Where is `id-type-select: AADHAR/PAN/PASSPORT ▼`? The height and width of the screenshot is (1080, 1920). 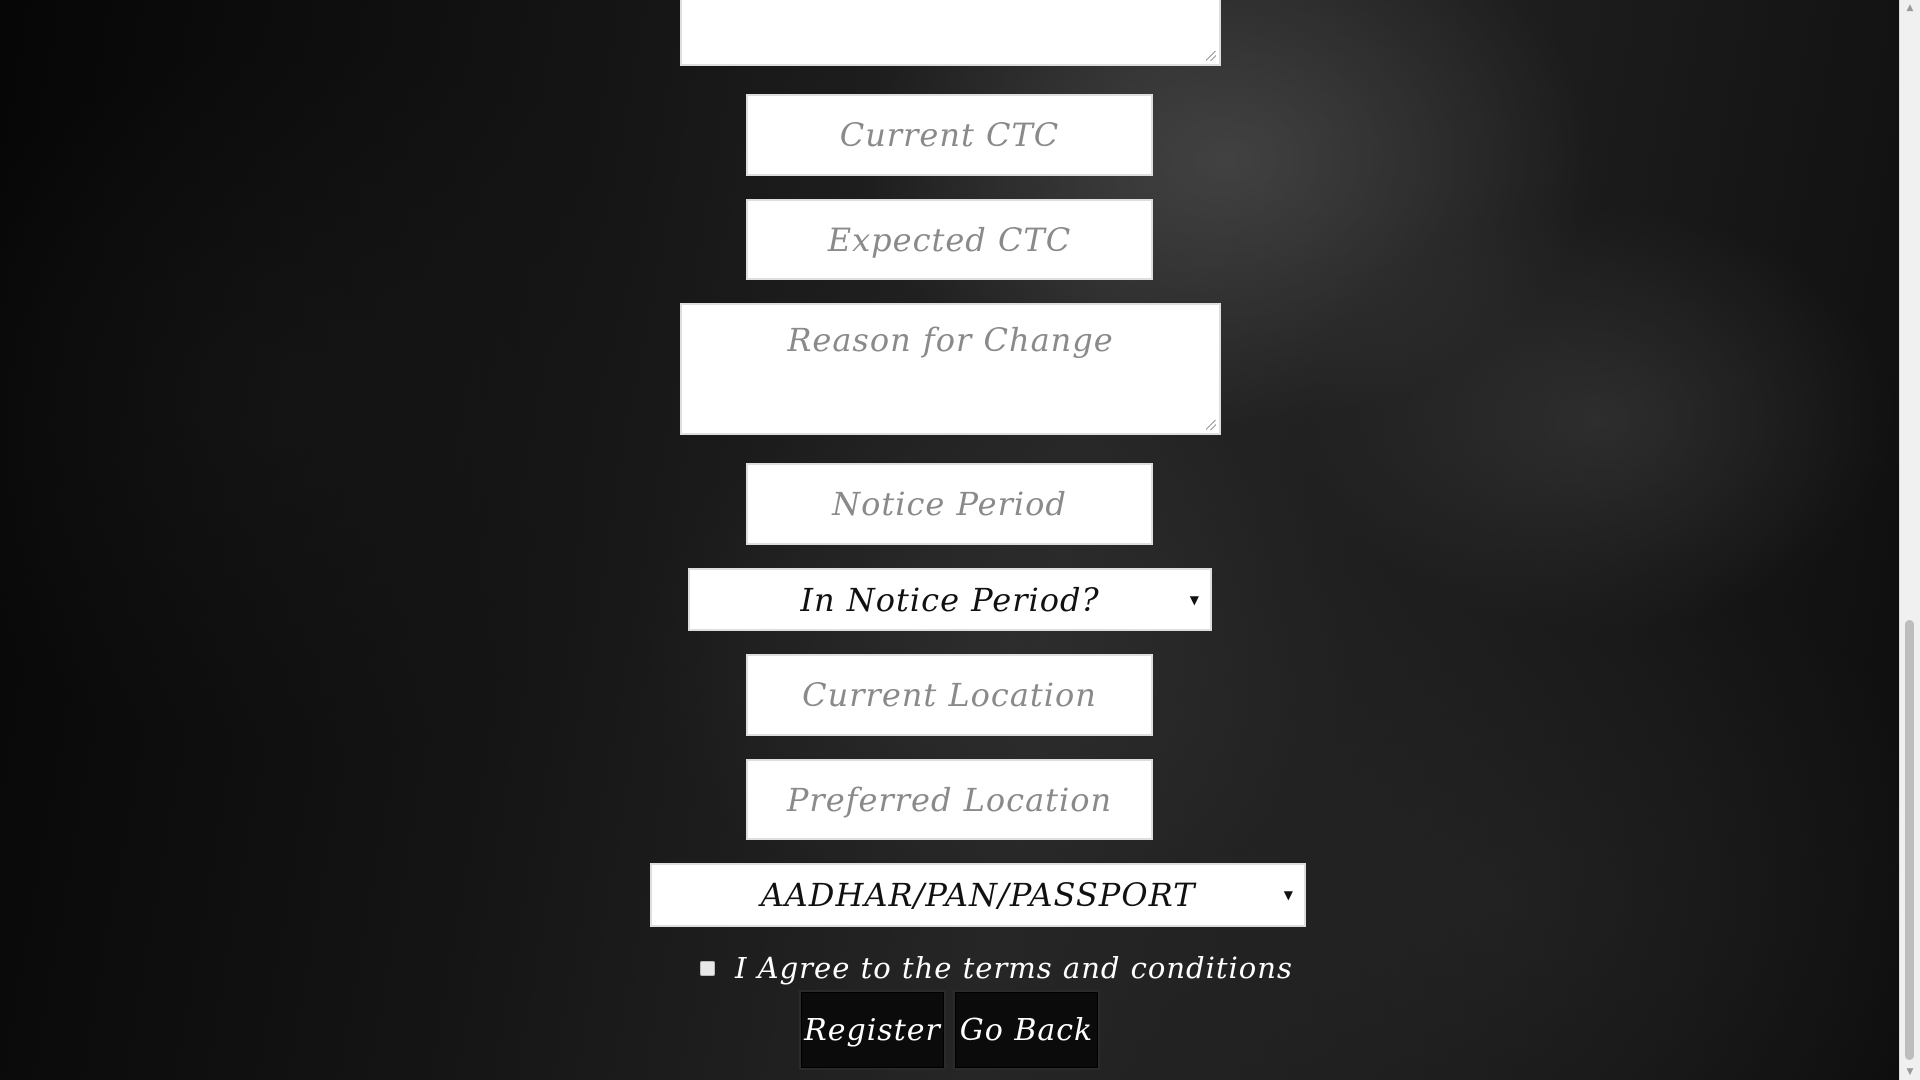 id-type-select: AADHAR/PAN/PASSPORT ▼ is located at coordinates (978, 895).